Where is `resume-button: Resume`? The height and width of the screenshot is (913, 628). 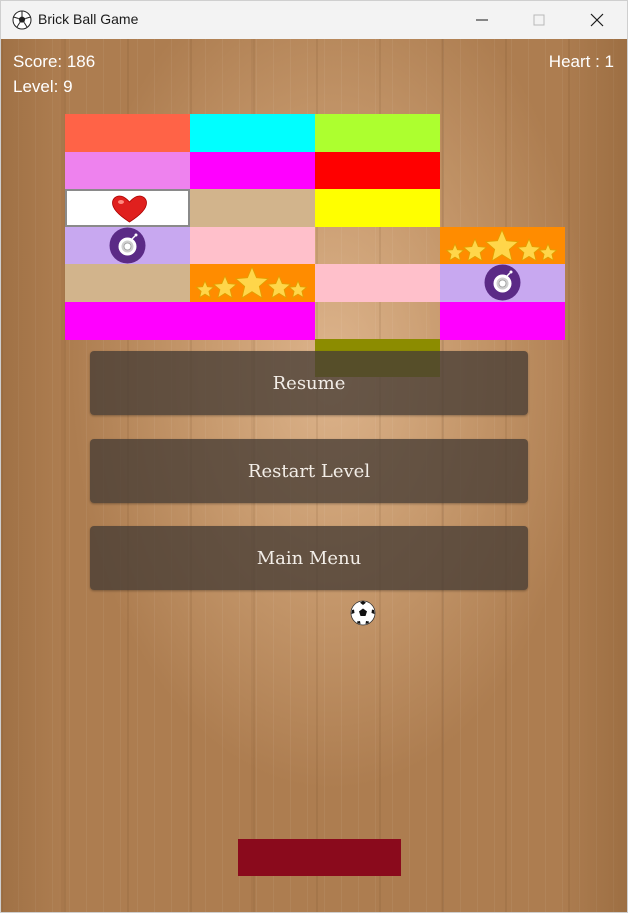
resume-button: Resume is located at coordinates (309, 383).